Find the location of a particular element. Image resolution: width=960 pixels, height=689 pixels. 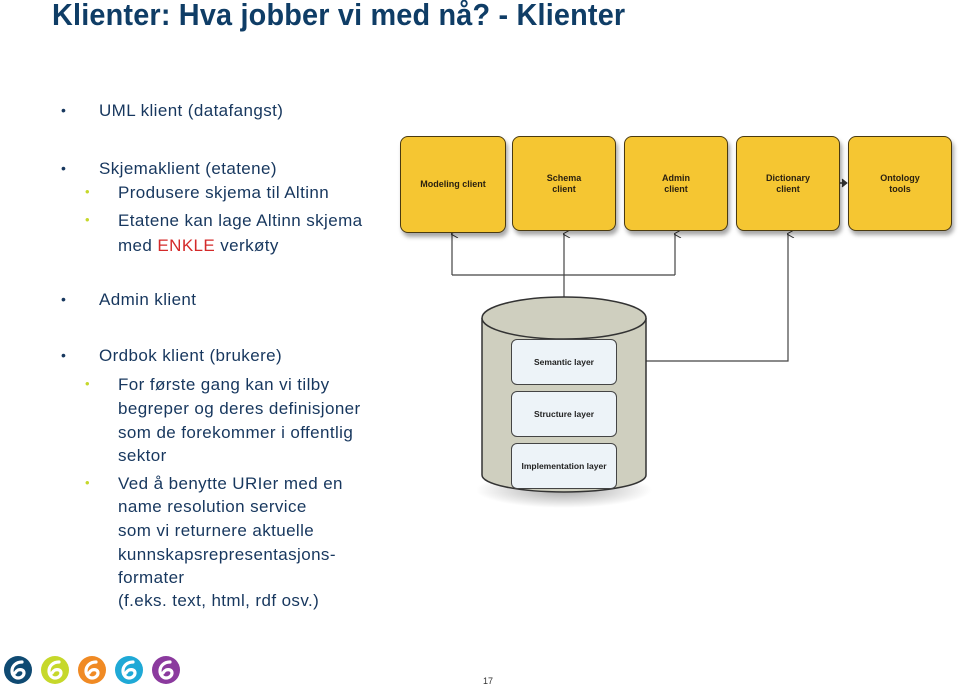

modeling-client-box: Modeling client is located at coordinates (453, 184).